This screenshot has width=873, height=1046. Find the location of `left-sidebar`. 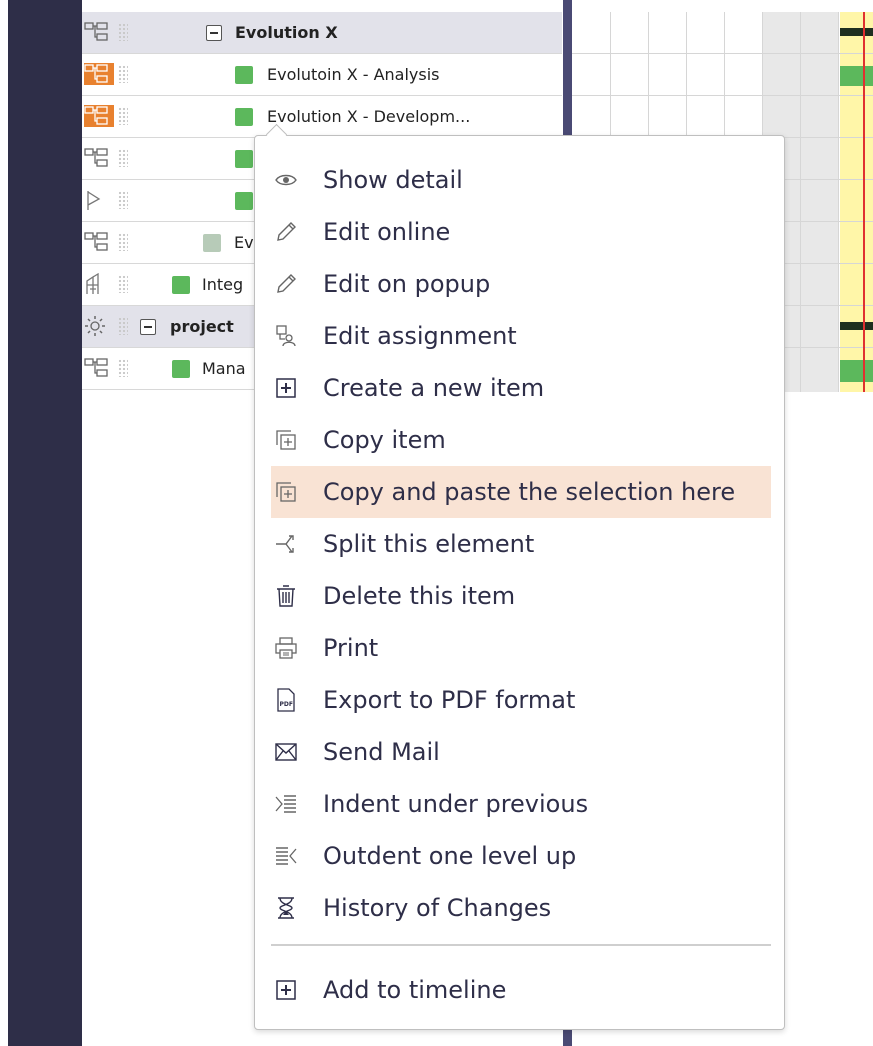

left-sidebar is located at coordinates (41, 523).